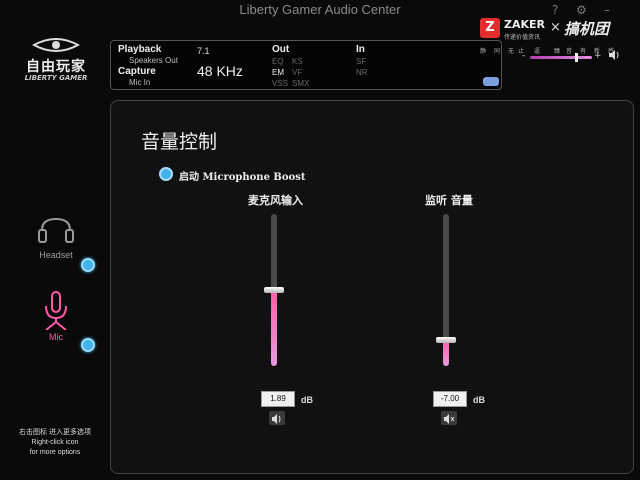 The width and height of the screenshot is (640, 480). What do you see at coordinates (300, 83) in the screenshot?
I see `effect-smx: SMX` at bounding box center [300, 83].